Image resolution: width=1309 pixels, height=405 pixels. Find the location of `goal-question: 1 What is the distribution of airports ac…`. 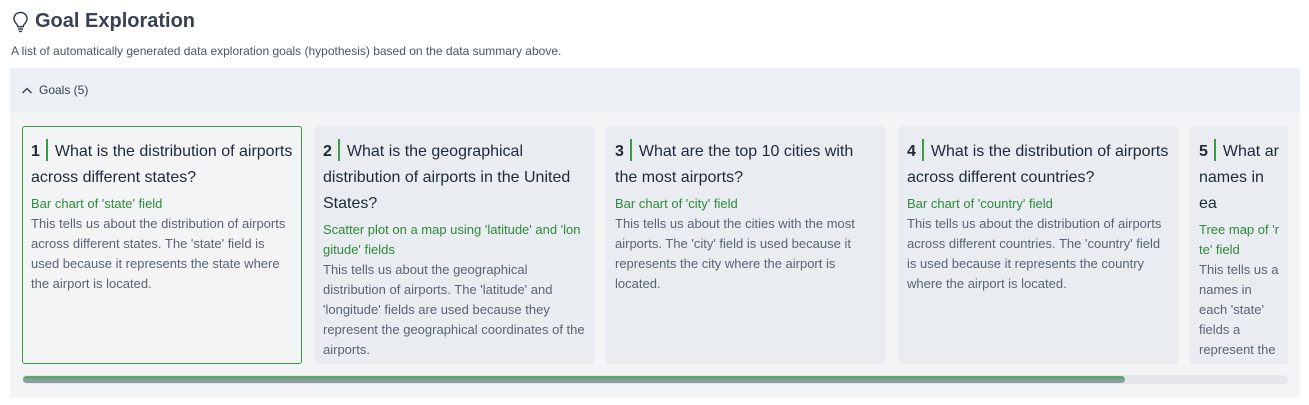

goal-question: 1 What is the distribution of airports ac… is located at coordinates (162, 165).